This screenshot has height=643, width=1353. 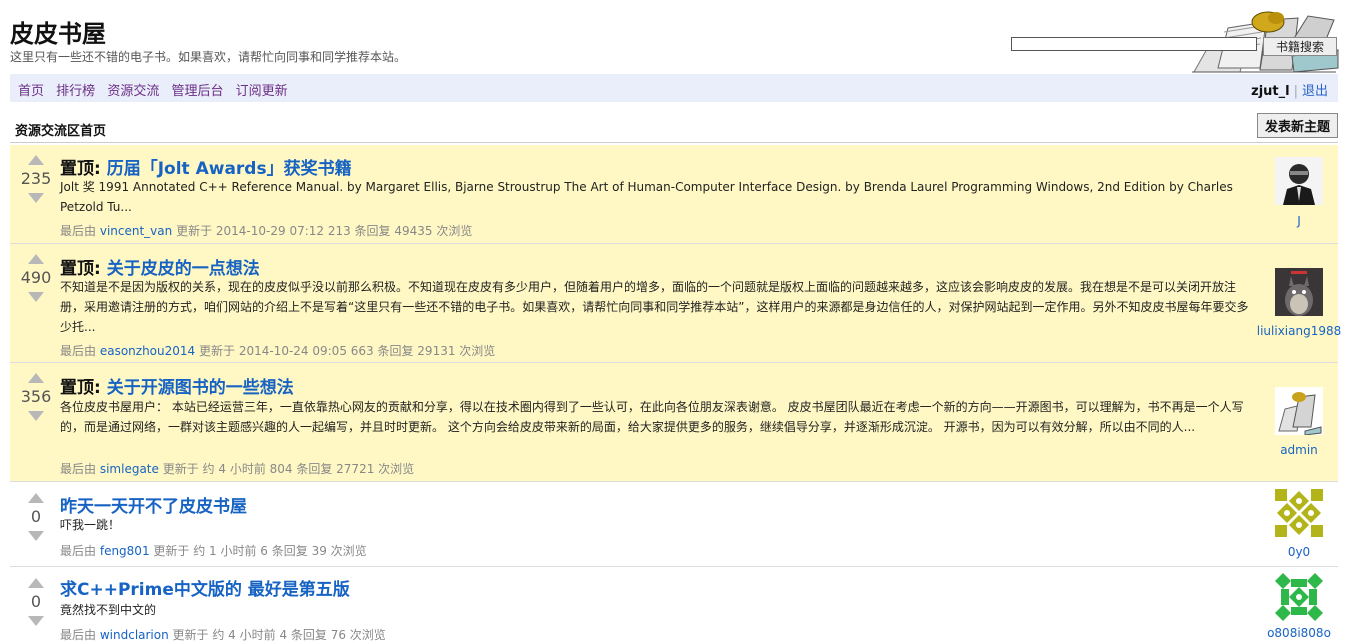 I want to click on topic-title-line: 置顶: 关于皮皮的一点想法, so click(x=160, y=266).